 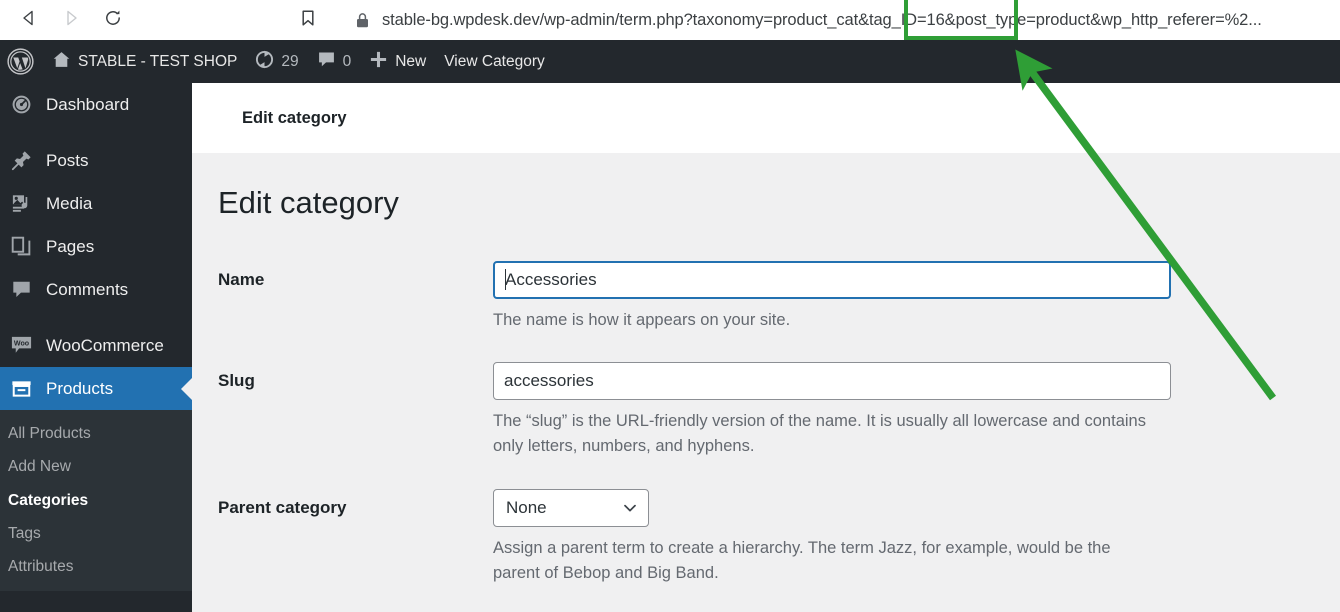 I want to click on name-input-wrapper, so click(x=832, y=280).